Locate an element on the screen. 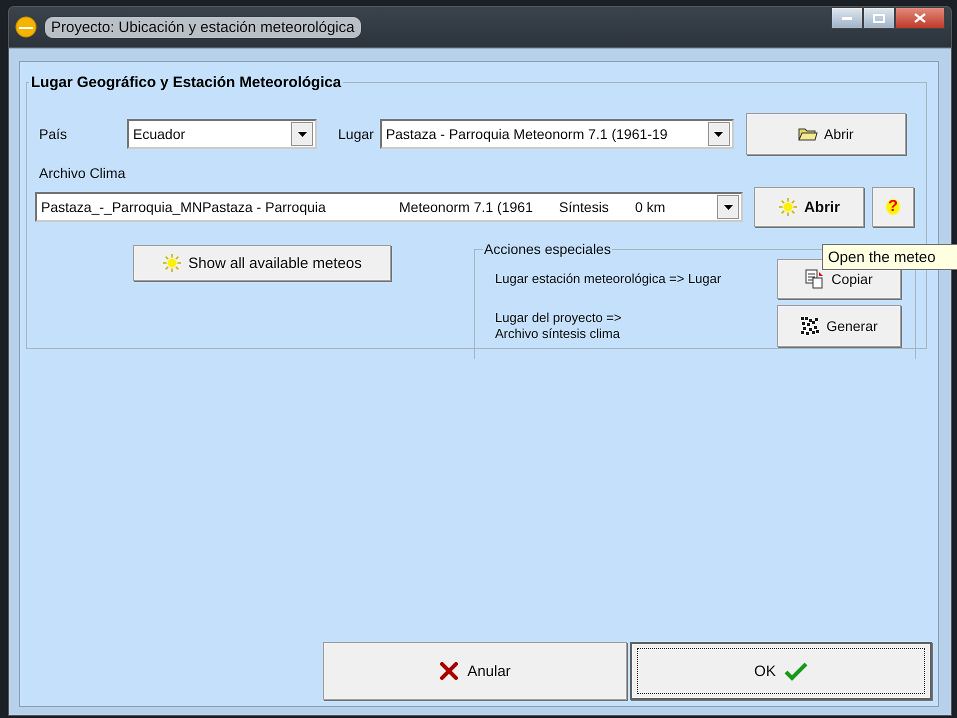 This screenshot has height=718, width=957. group-title: Acciones especiales is located at coordinates (547, 249).